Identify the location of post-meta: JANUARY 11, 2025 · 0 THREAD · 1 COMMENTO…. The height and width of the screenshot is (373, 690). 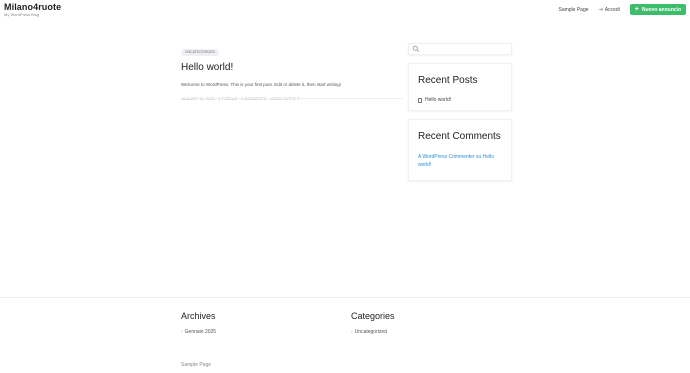
(292, 99).